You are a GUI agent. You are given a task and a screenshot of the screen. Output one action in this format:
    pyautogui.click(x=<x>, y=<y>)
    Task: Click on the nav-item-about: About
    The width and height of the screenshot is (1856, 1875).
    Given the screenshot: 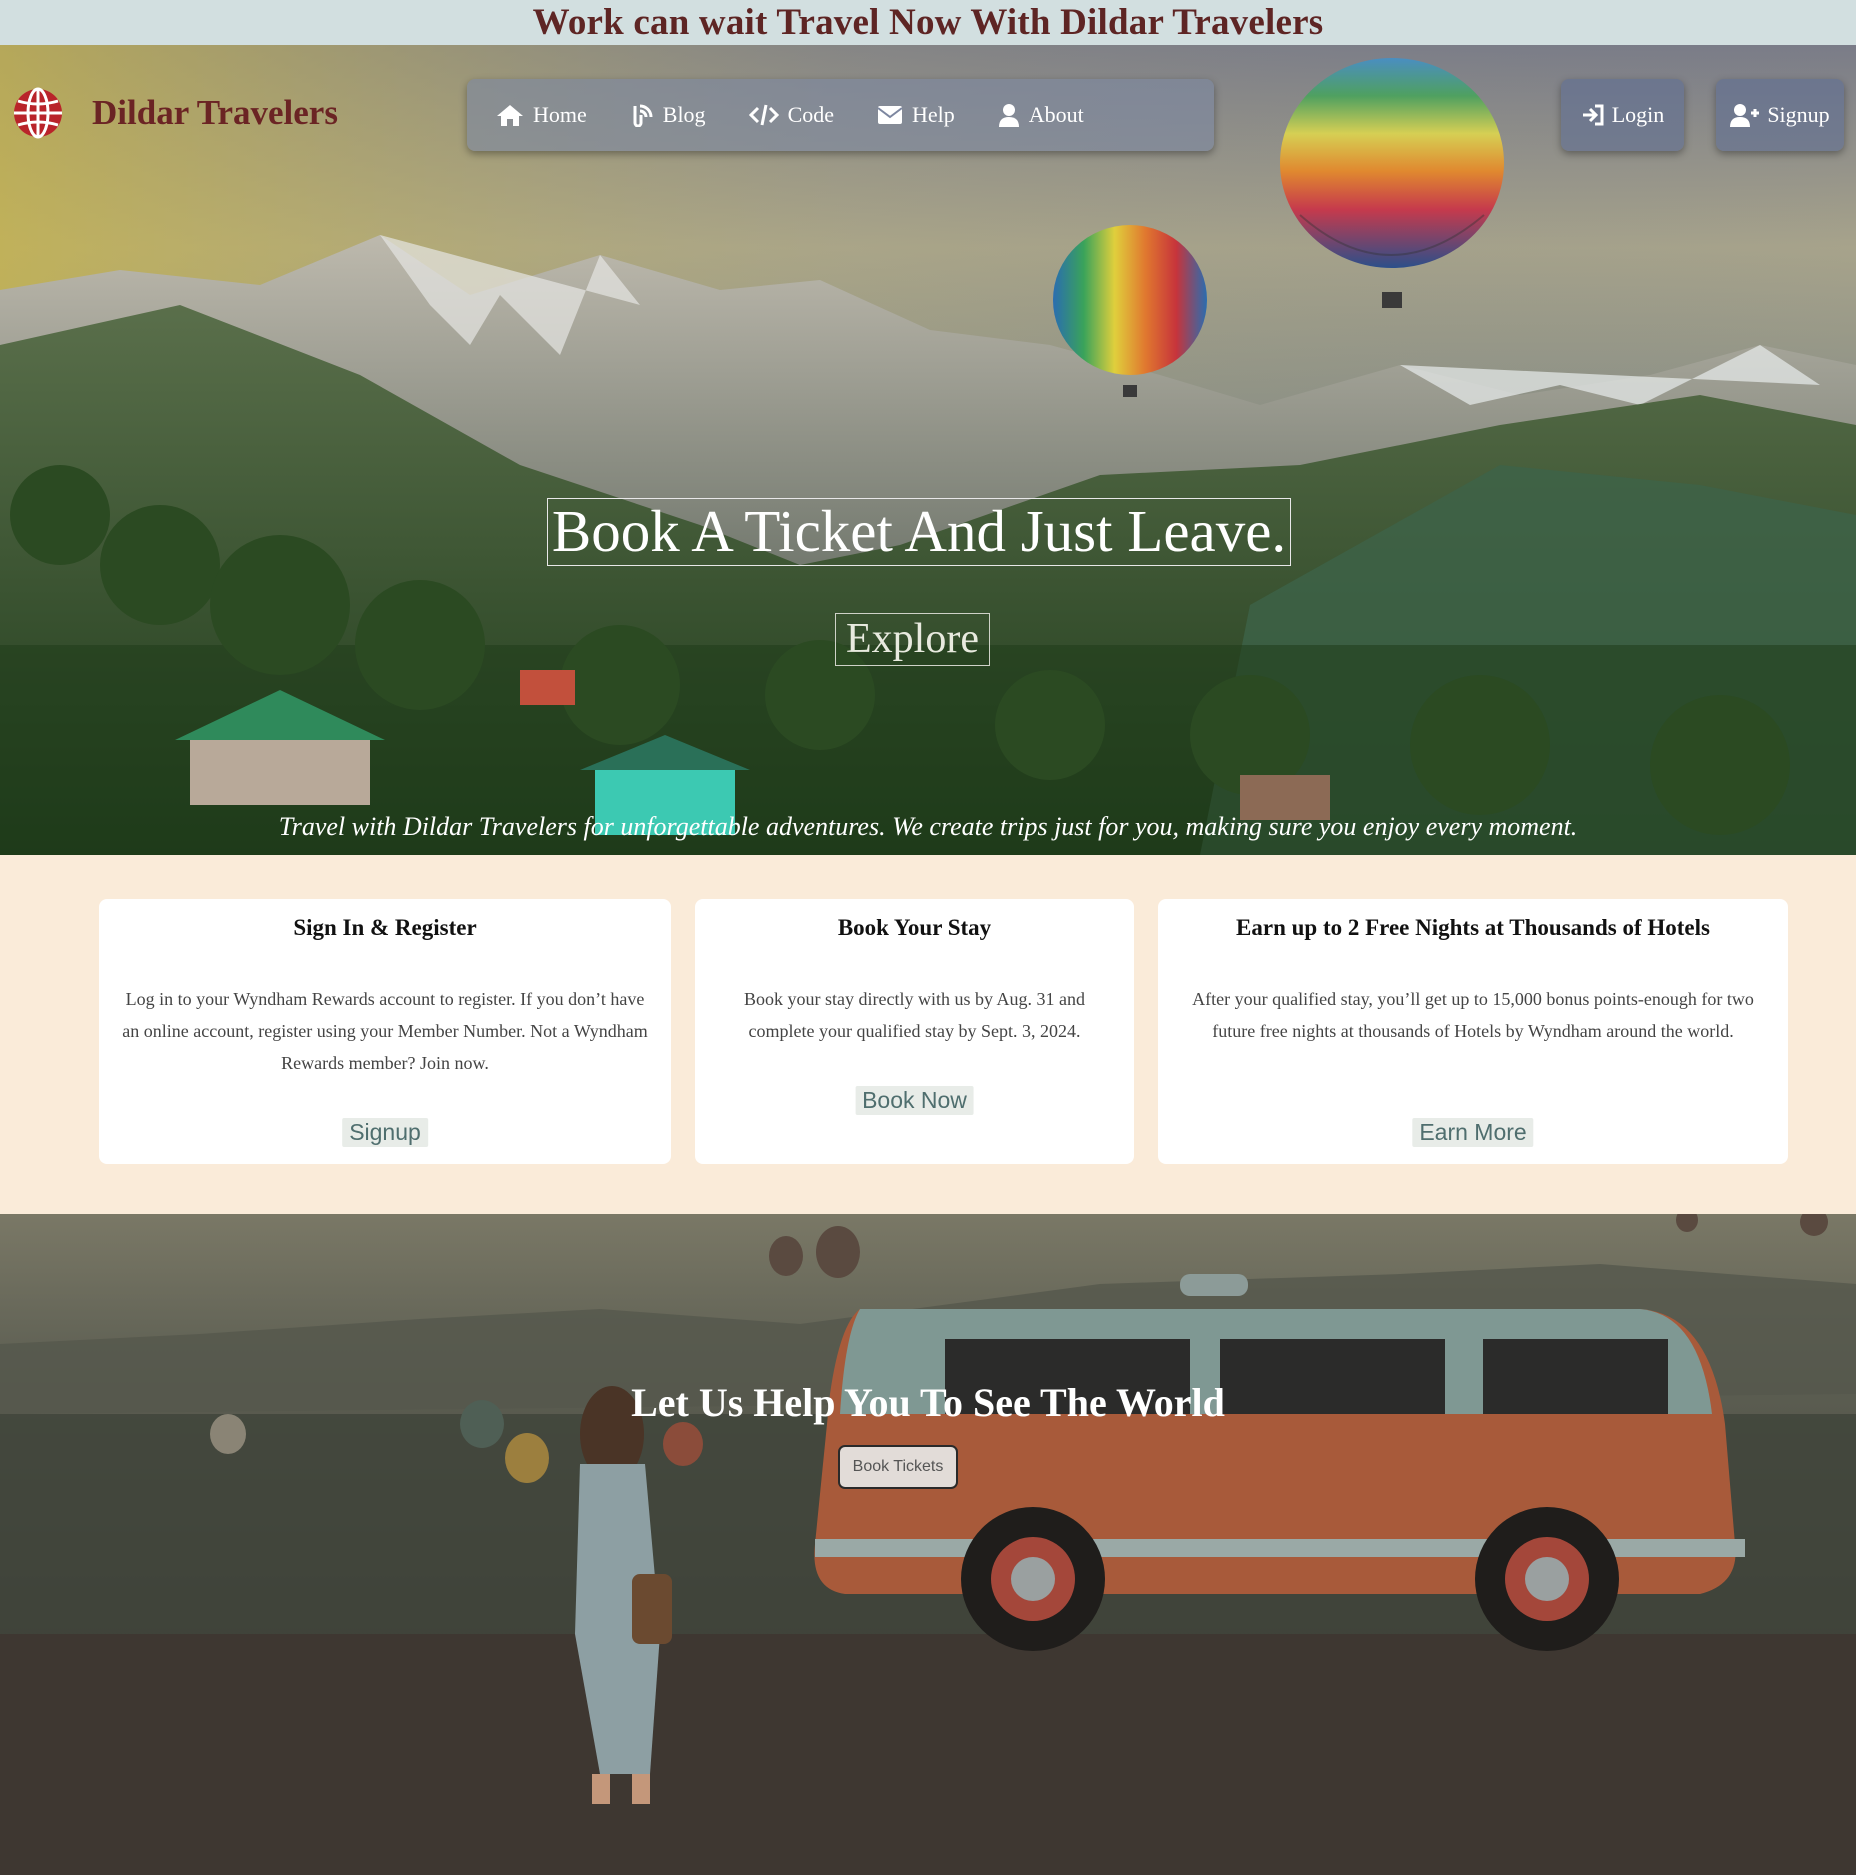 What is the action you would take?
    pyautogui.click(x=1041, y=115)
    